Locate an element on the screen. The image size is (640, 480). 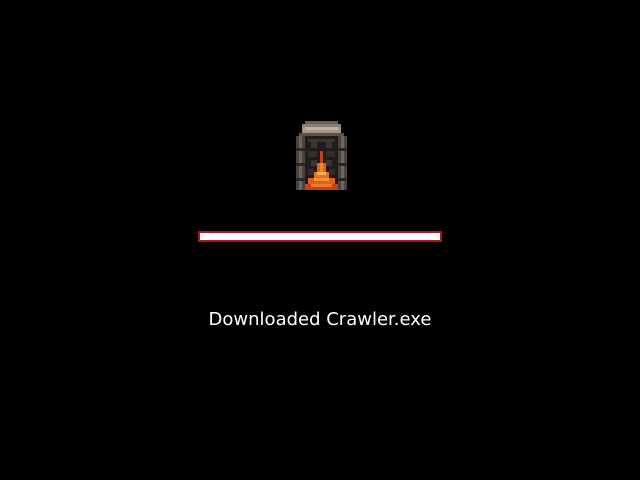
progress-bar-fill is located at coordinates (320, 236).